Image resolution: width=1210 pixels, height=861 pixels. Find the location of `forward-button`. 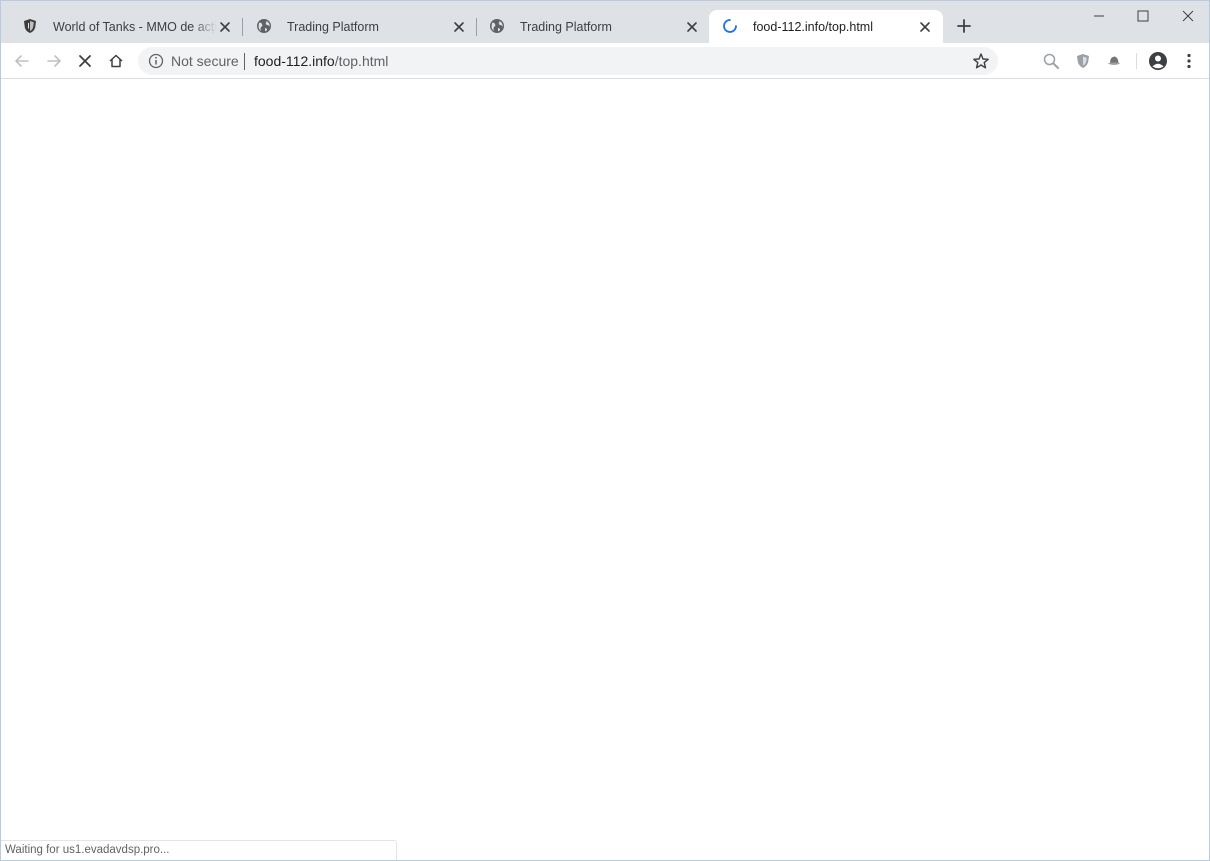

forward-button is located at coordinates (54, 61).